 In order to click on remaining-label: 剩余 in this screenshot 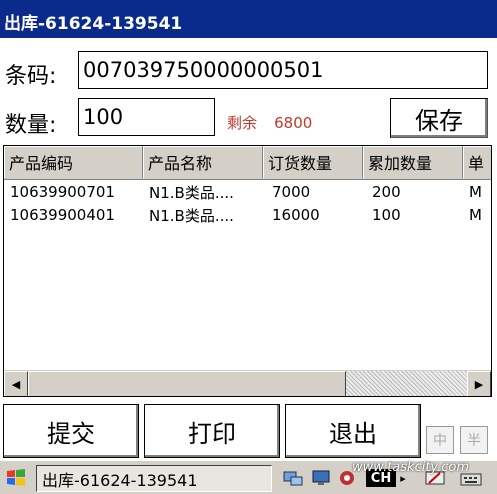, I will do `click(242, 123)`.